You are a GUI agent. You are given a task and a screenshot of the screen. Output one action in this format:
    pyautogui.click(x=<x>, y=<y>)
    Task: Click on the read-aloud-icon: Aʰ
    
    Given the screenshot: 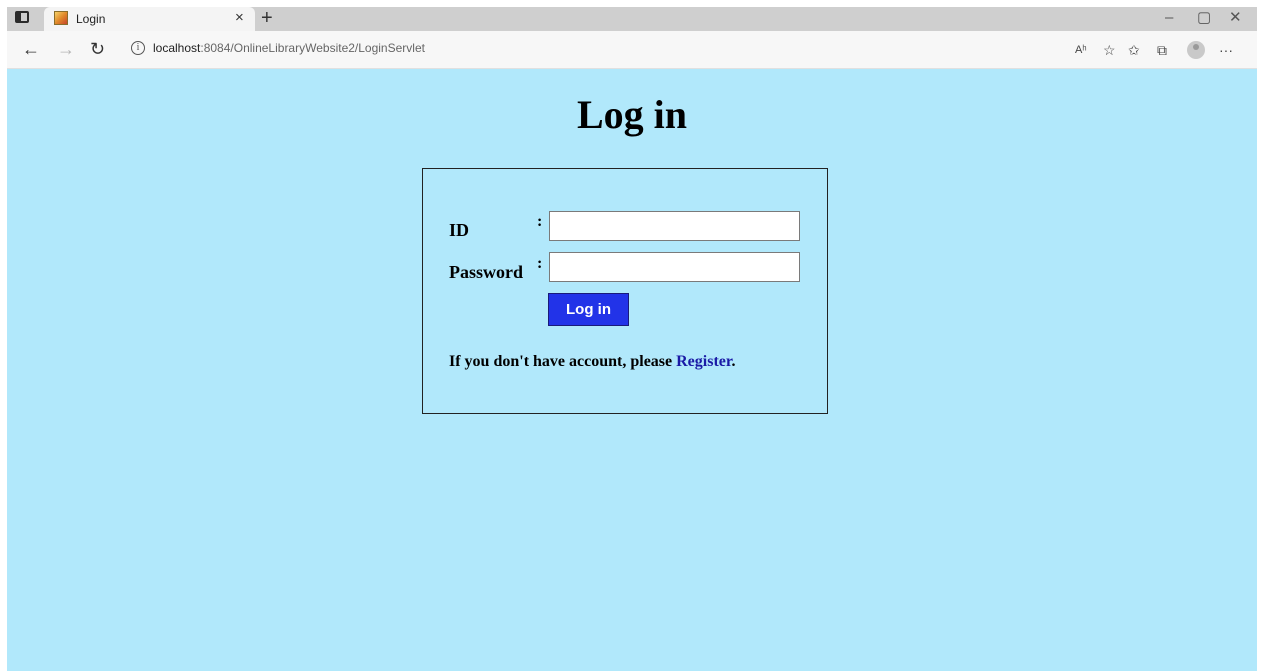 What is the action you would take?
    pyautogui.click(x=1081, y=50)
    